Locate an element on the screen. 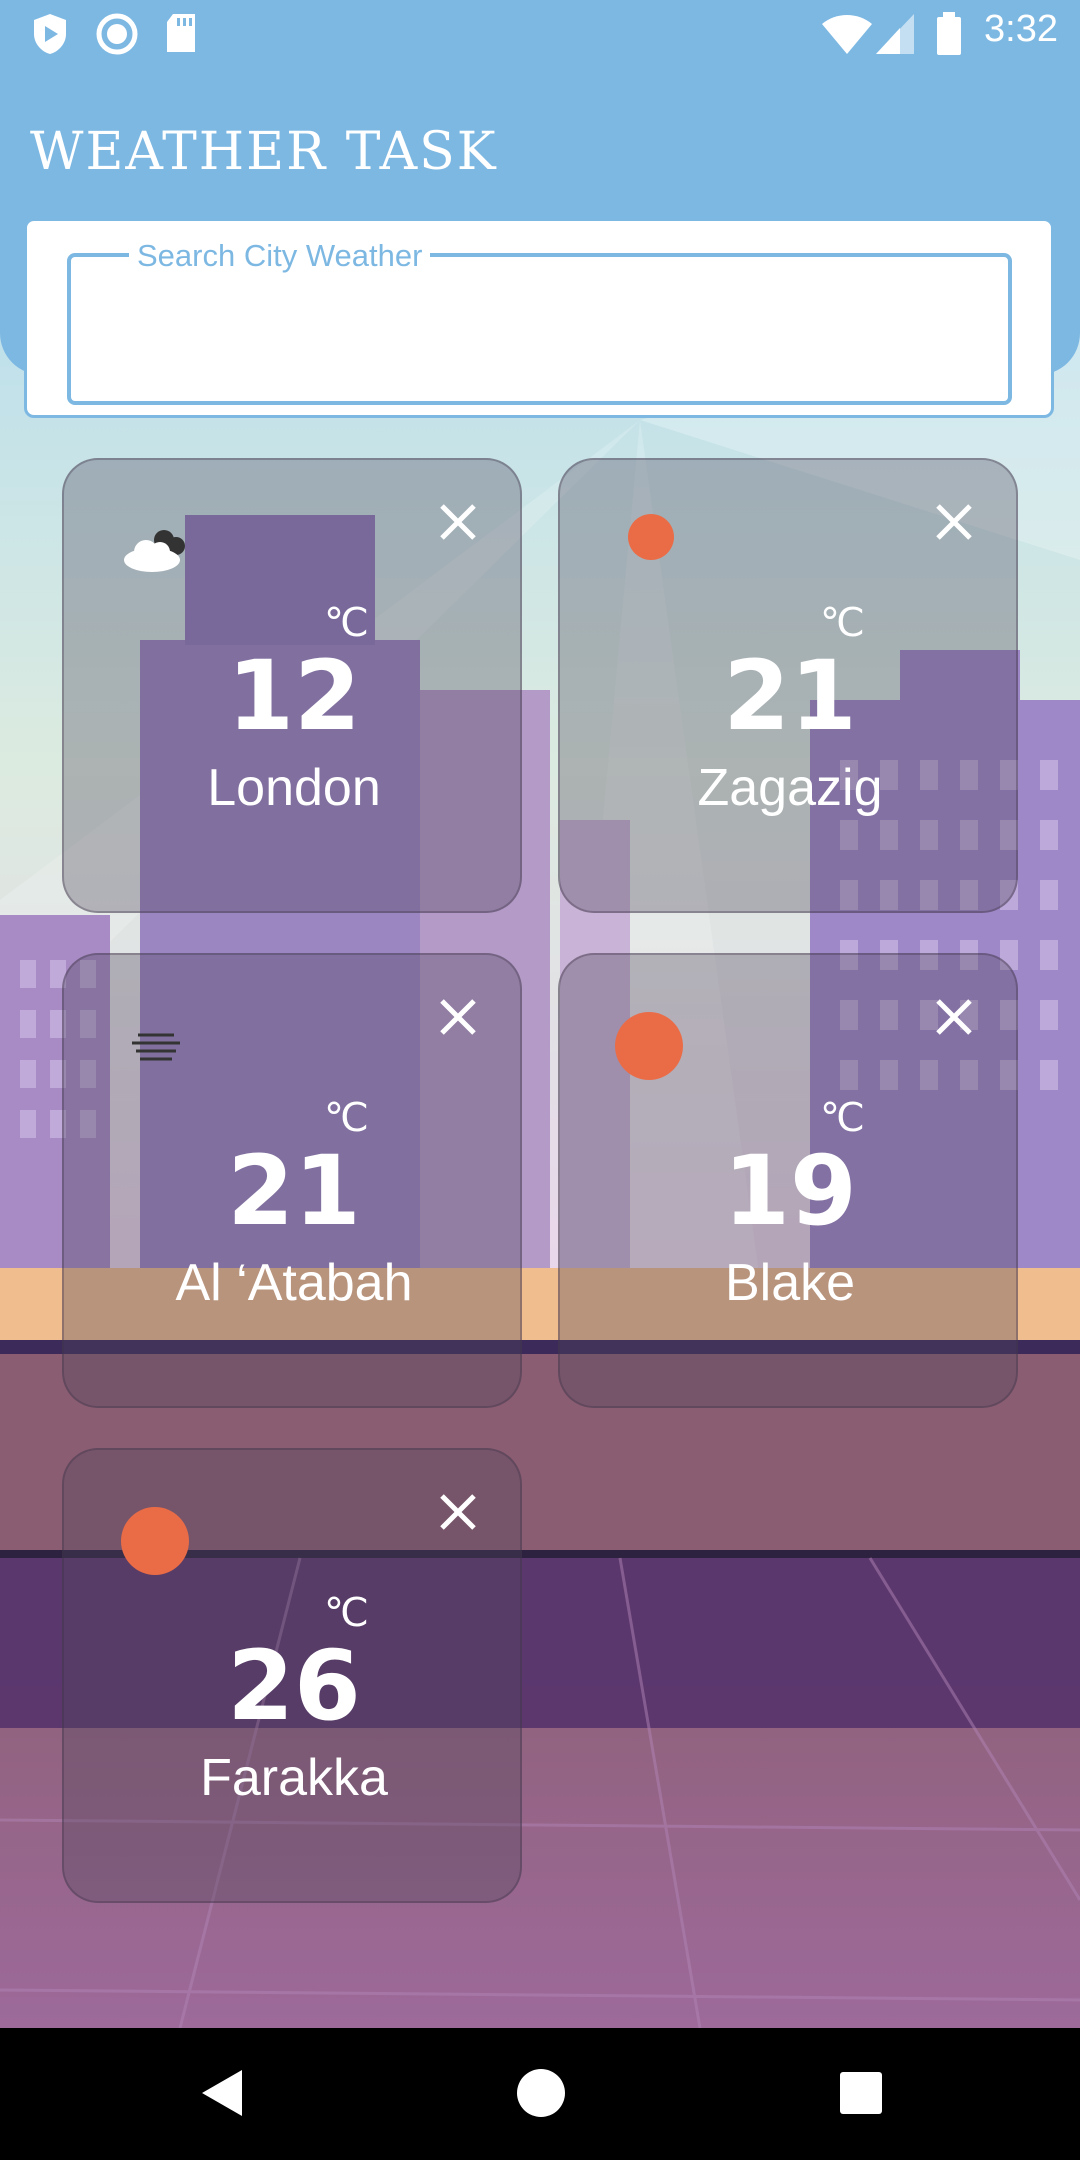 The image size is (1080, 2160). sd-card-icon is located at coordinates (181, 35).